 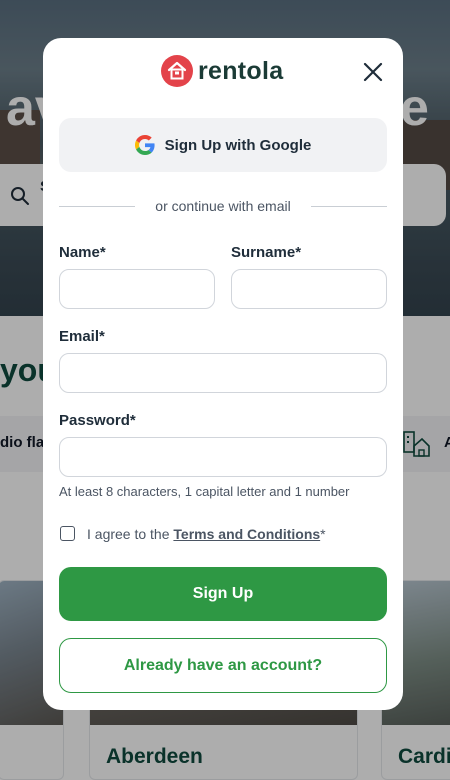 I want to click on terms-link: Terms and Conditions, so click(x=246, y=534).